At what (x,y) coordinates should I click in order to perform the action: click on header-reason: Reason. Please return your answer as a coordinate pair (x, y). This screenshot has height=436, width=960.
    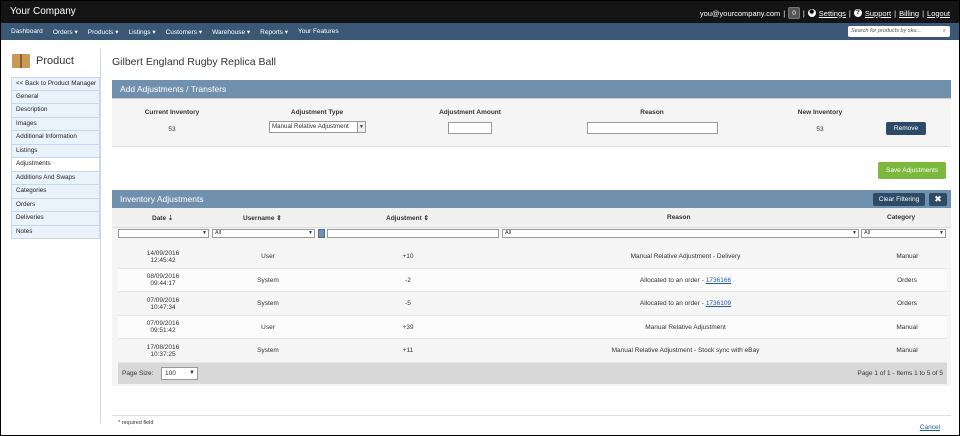
    Looking at the image, I should click on (679, 217).